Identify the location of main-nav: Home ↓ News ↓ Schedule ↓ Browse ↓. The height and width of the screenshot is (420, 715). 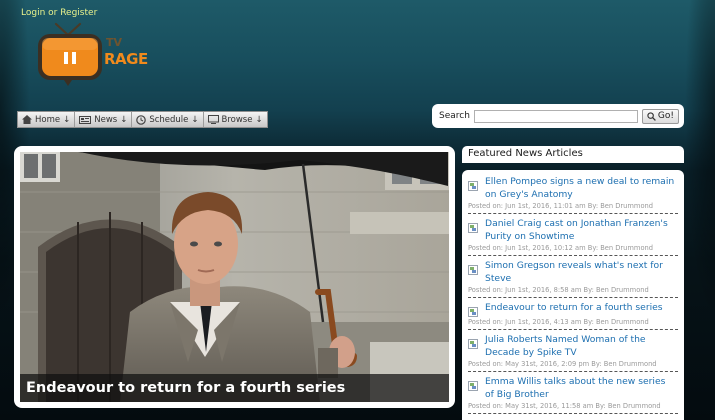
(142, 119).